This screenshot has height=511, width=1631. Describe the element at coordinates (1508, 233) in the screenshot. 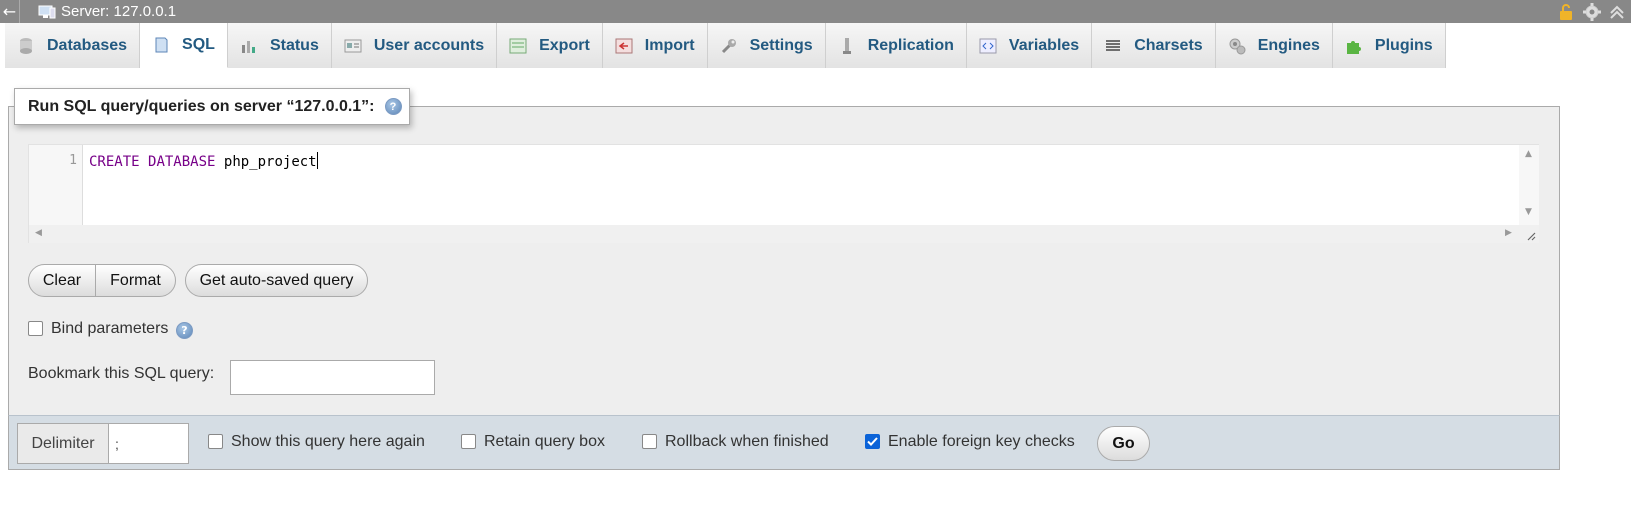

I see `scroll-right-icon: ▶` at that location.